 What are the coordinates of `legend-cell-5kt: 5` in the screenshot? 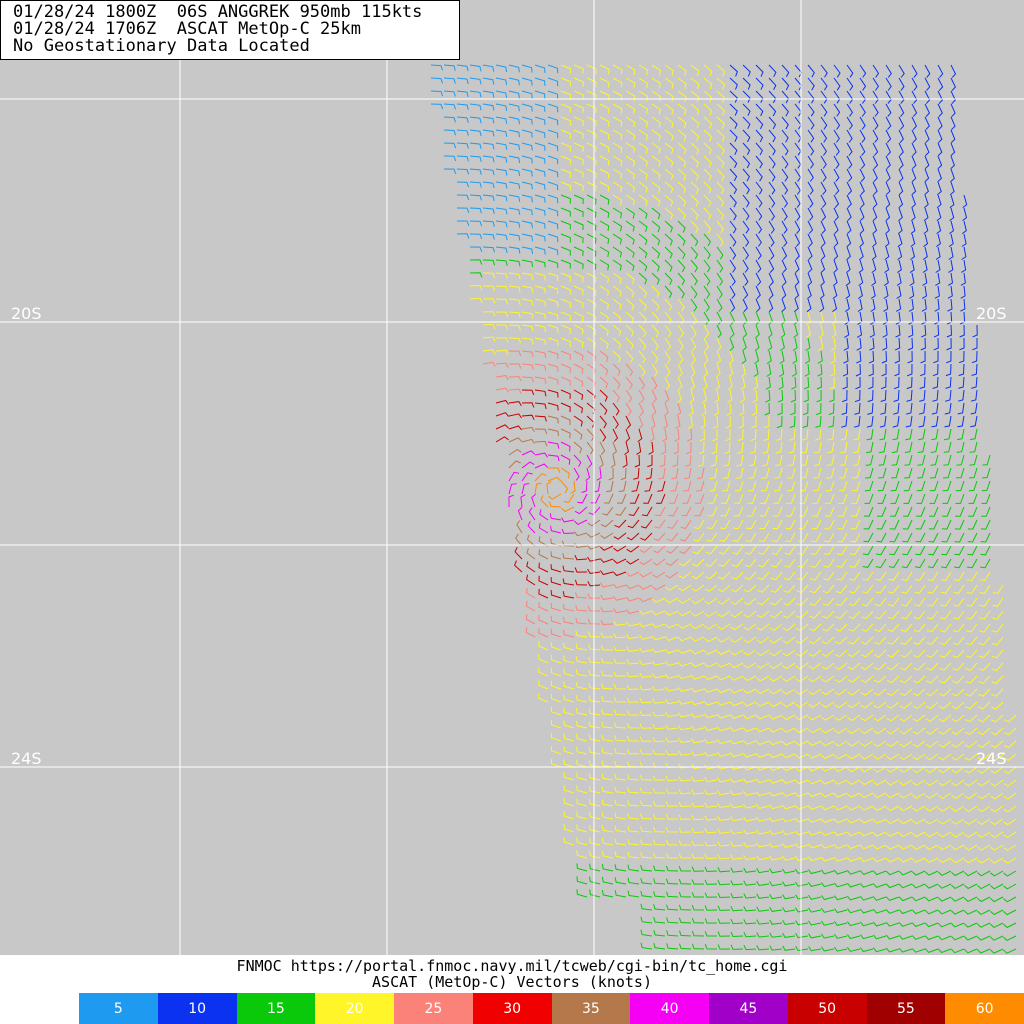 It's located at (118, 1008).